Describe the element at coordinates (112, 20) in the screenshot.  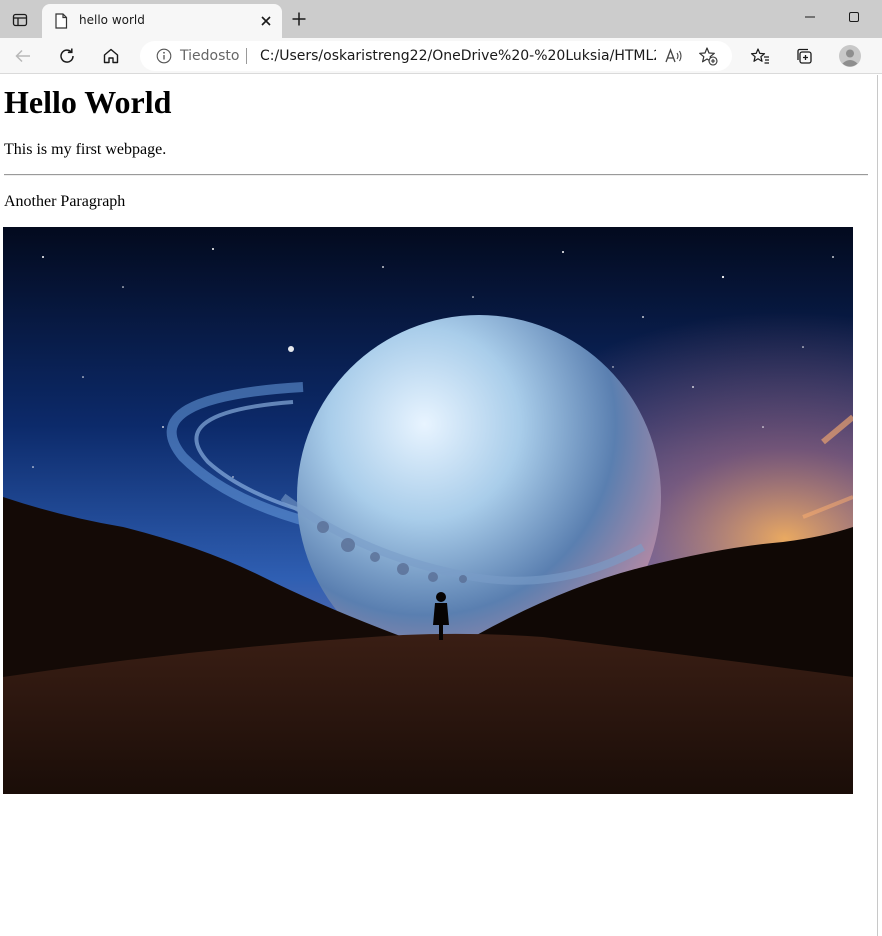
I see `tab-title: hello world` at that location.